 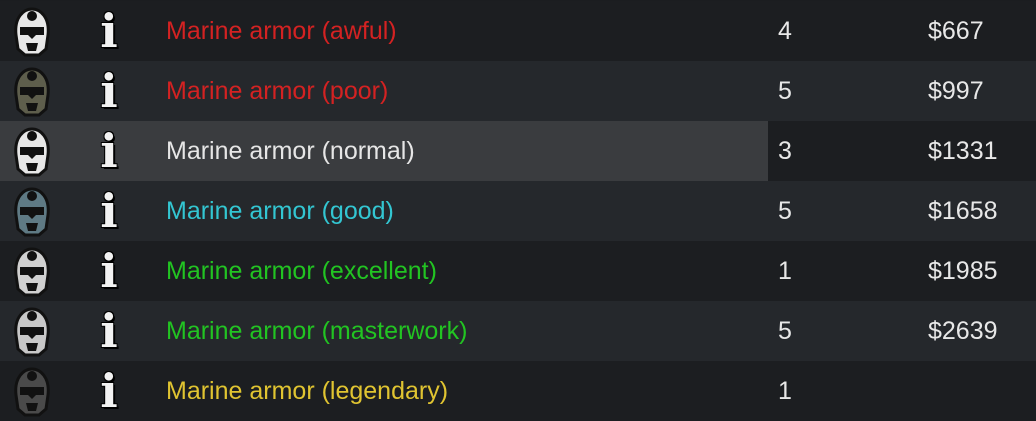 What do you see at coordinates (956, 31) in the screenshot?
I see `item-price: $667` at bounding box center [956, 31].